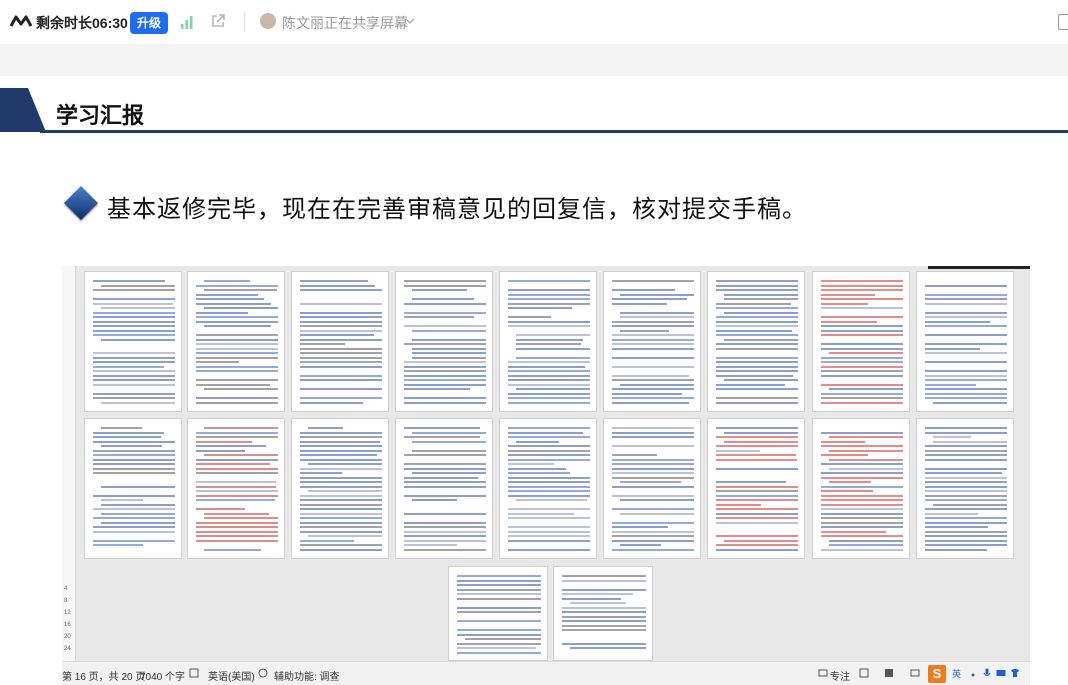 The width and height of the screenshot is (1068, 685). Describe the element at coordinates (957, 673) in the screenshot. I see `ime-chinese-icon: 英` at that location.